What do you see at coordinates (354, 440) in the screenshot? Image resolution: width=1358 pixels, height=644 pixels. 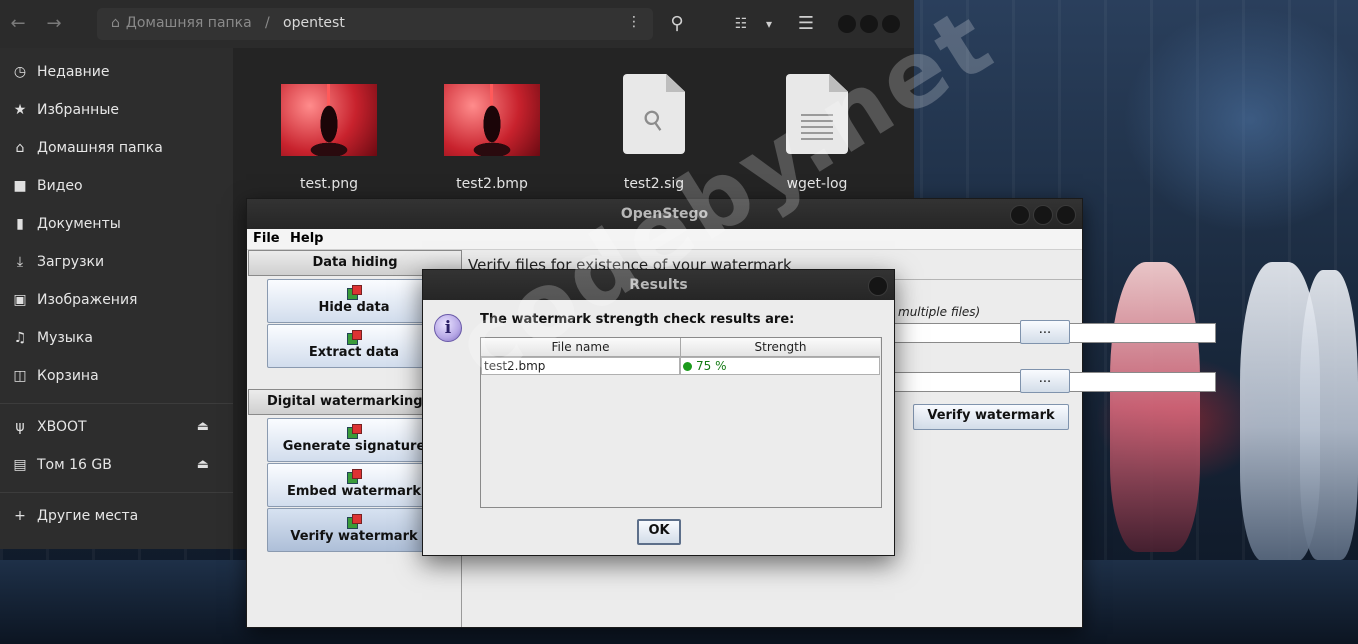 I see `generate-signature-button: Generate signature` at bounding box center [354, 440].